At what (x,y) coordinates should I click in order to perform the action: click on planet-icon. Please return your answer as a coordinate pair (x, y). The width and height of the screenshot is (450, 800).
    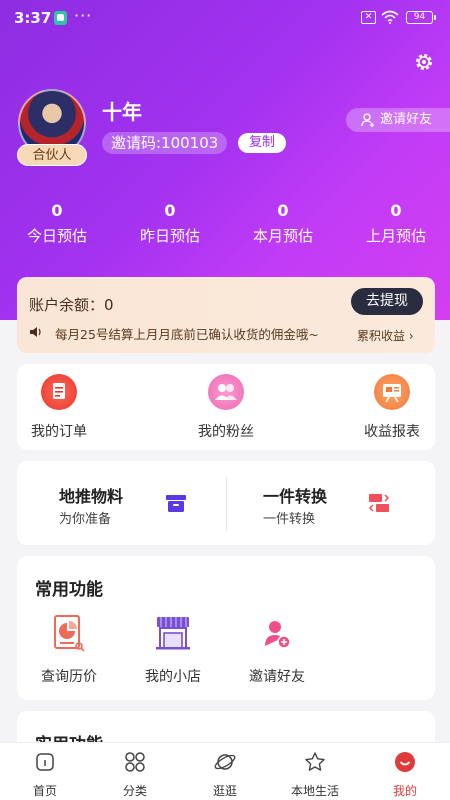
    Looking at the image, I should click on (225, 762).